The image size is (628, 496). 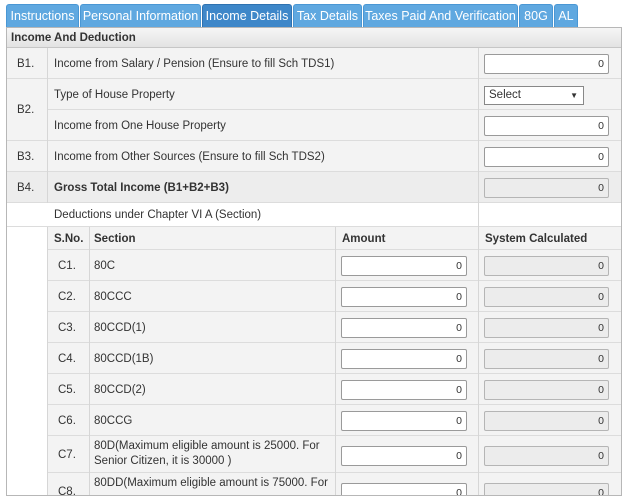 What do you see at coordinates (124, 359) in the screenshot?
I see `row-section: 80CCD(1B)` at bounding box center [124, 359].